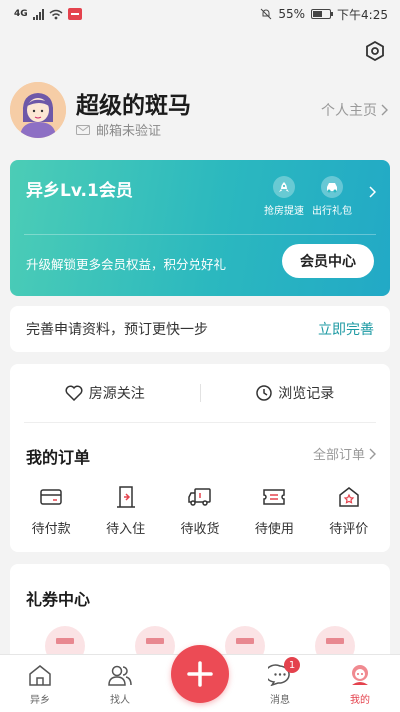 This screenshot has width=400, height=712. I want to click on all-orders-link: 全部订单, so click(344, 453).